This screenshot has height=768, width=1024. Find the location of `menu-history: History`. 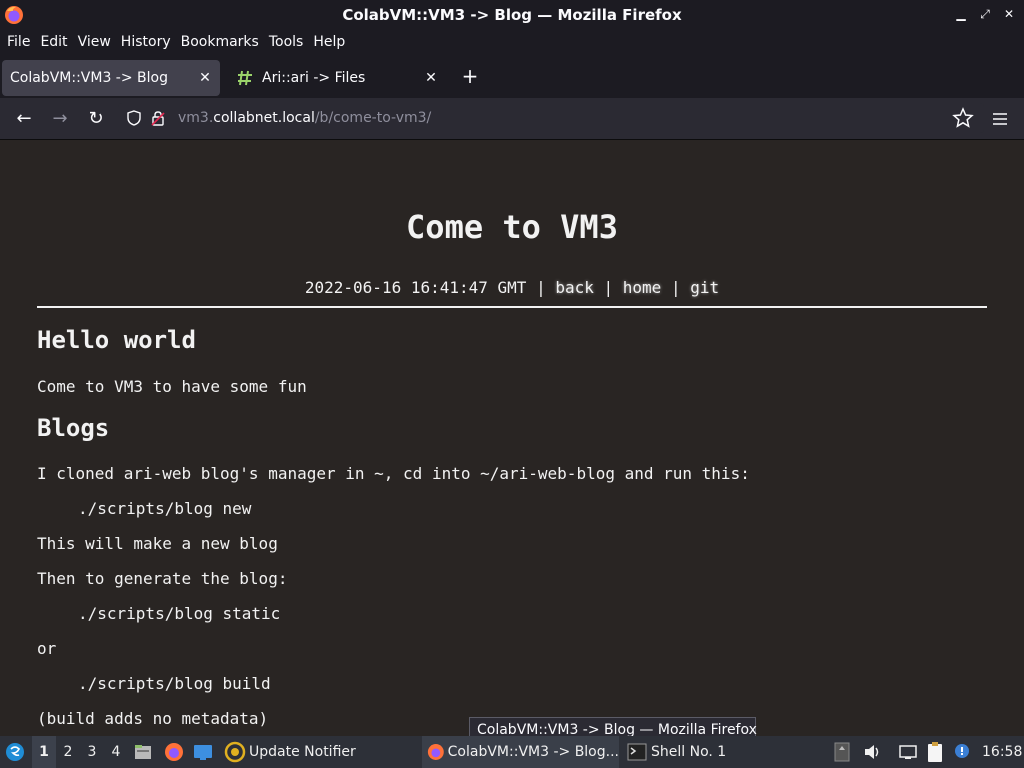

menu-history: History is located at coordinates (146, 42).